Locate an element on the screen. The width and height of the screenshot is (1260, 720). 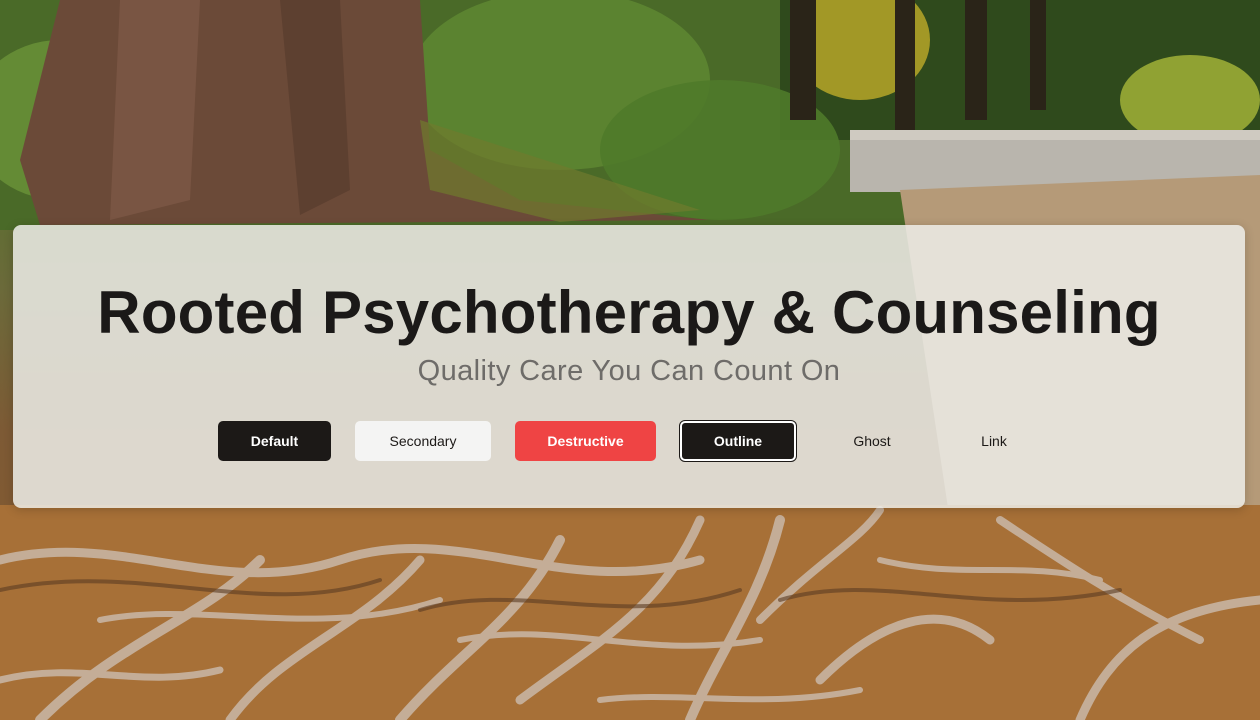
page-title: Rooted Psychotherapy & Counseling is located at coordinates (629, 312).